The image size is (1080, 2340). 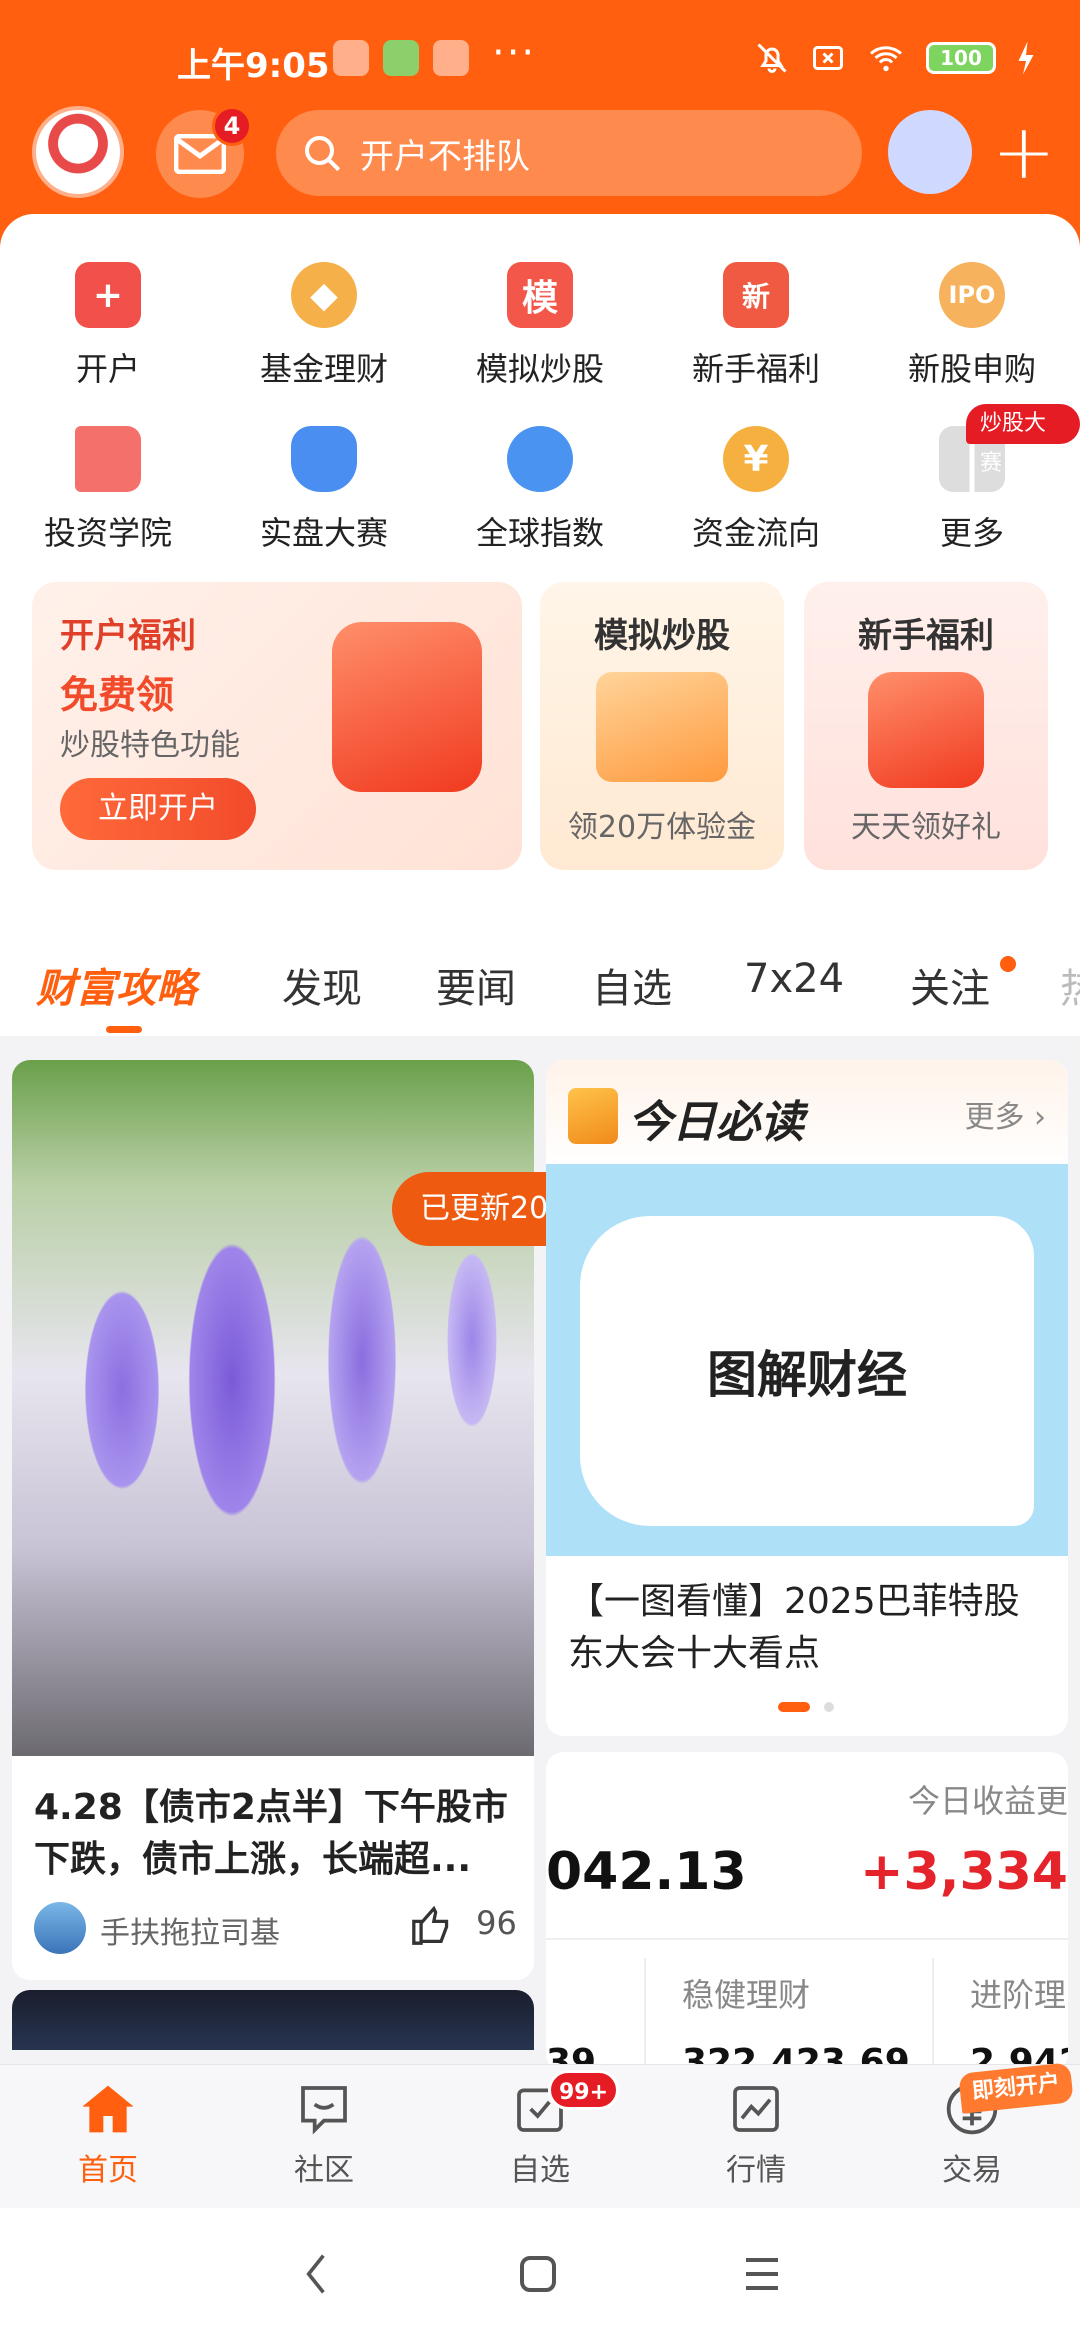 I want to click on promo-open-sub: 炒股特色功能, so click(x=150, y=745).